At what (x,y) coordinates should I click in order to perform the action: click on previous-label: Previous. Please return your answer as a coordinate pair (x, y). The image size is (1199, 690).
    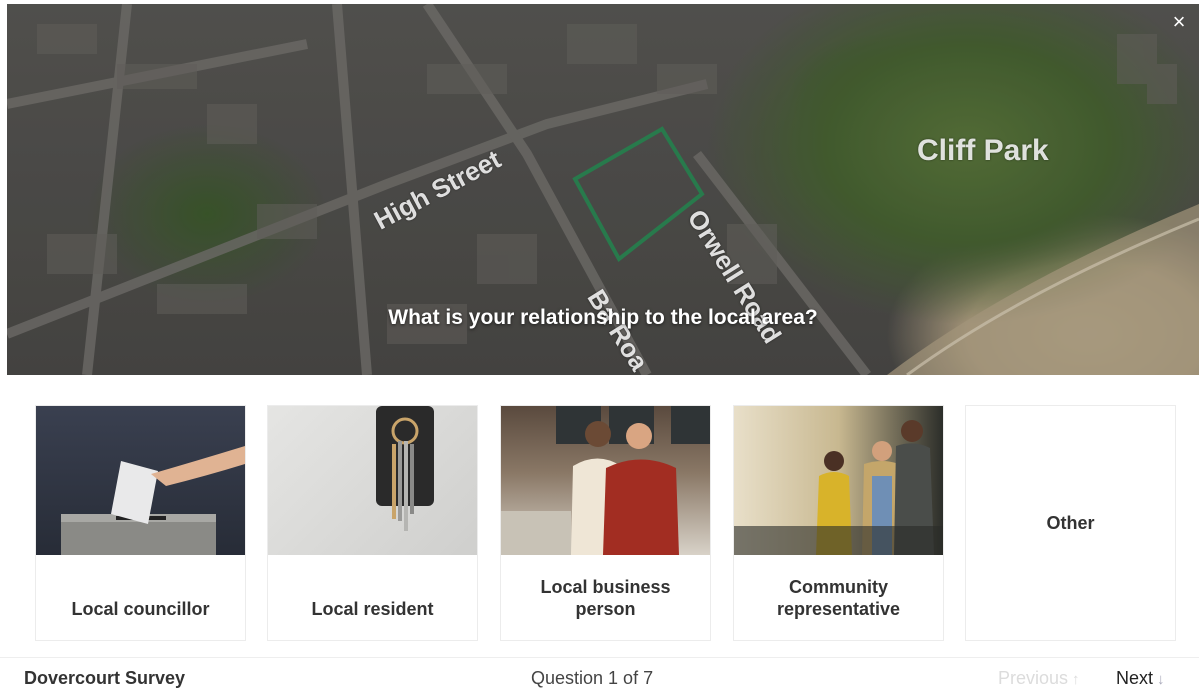
    Looking at the image, I should click on (1033, 678).